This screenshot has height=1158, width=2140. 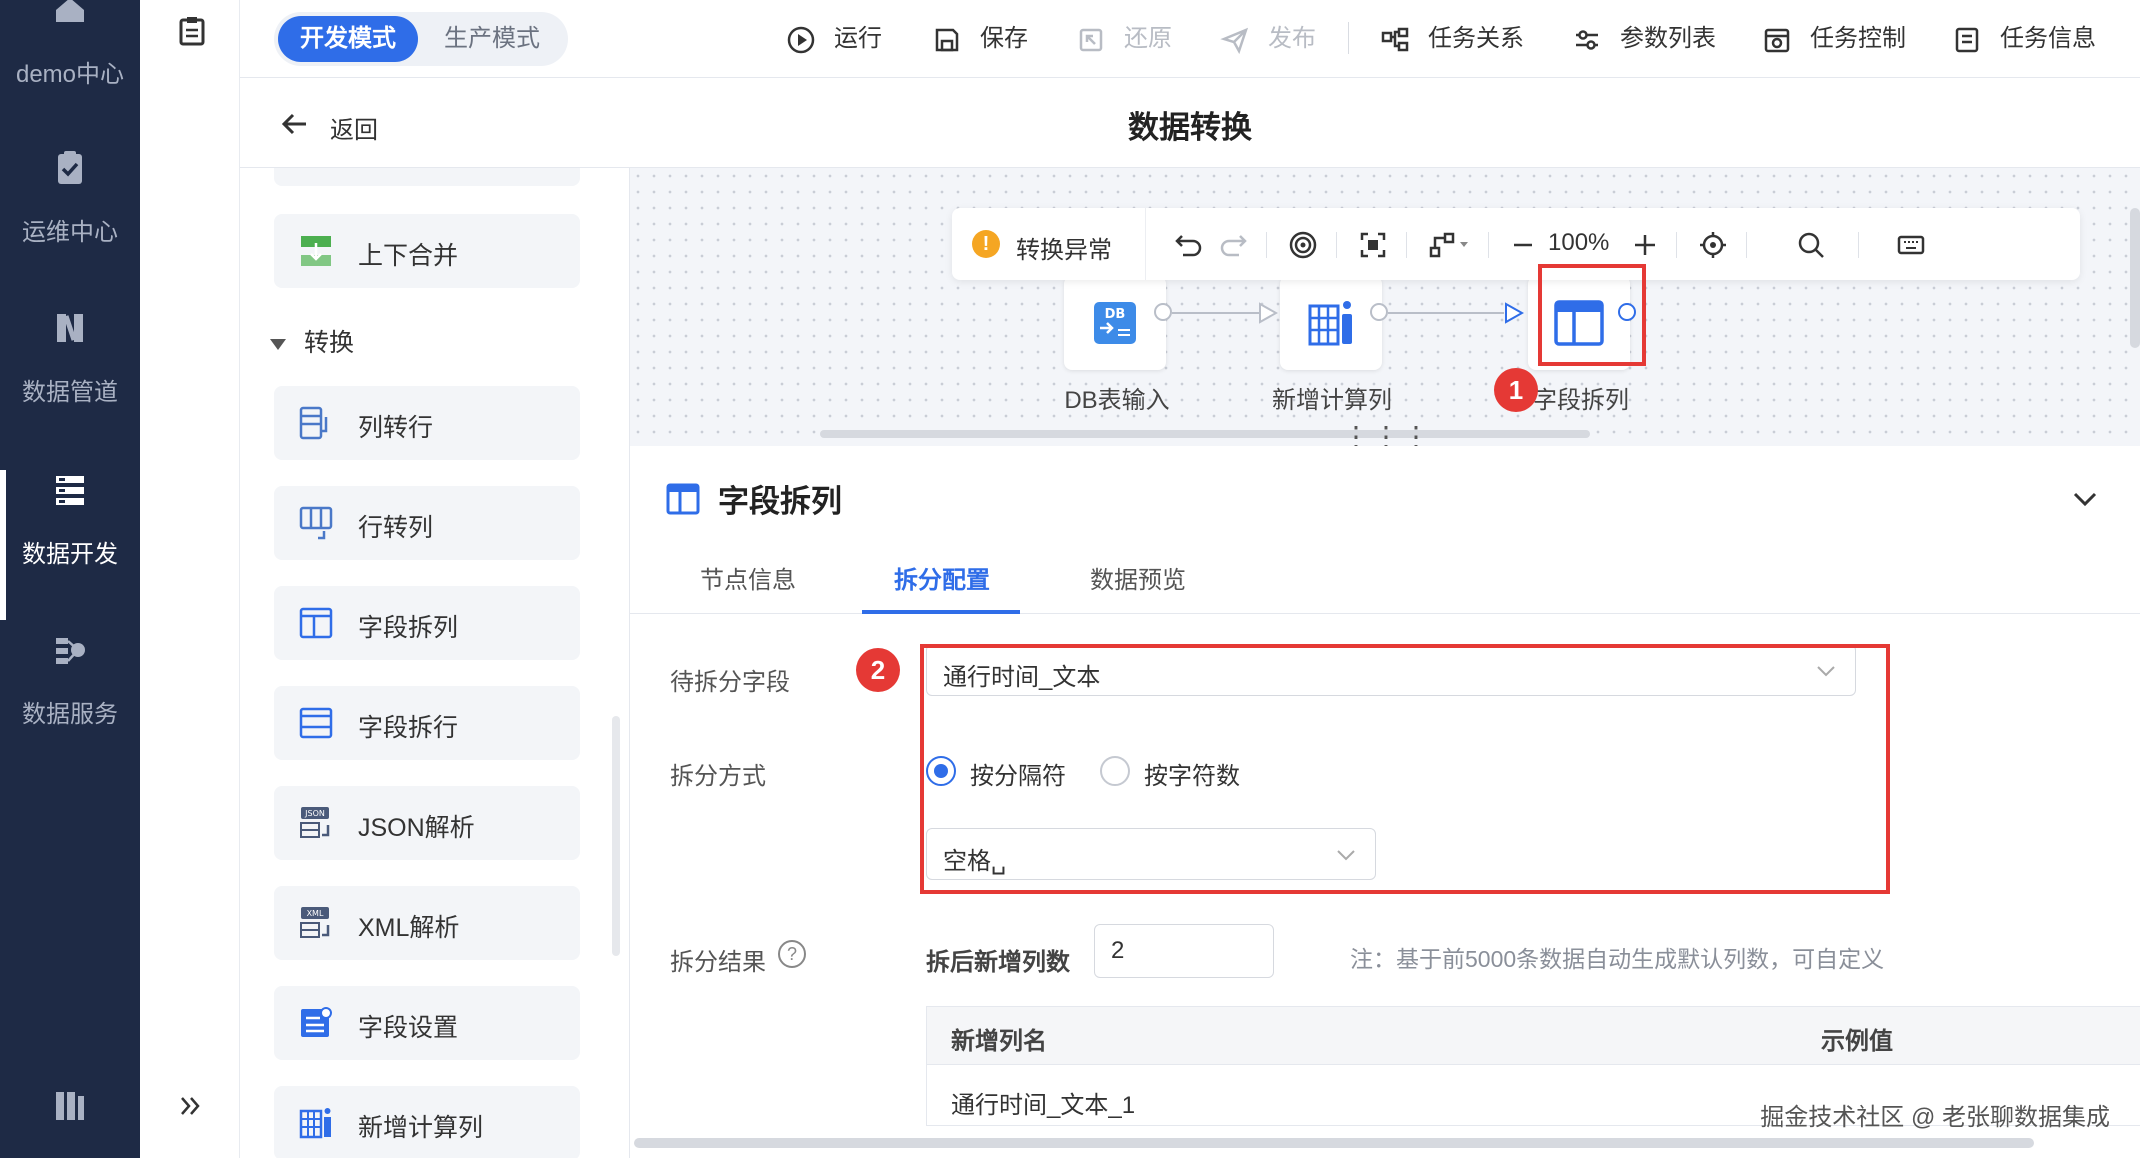 What do you see at coordinates (941, 612) in the screenshot?
I see `active-tab-indicator` at bounding box center [941, 612].